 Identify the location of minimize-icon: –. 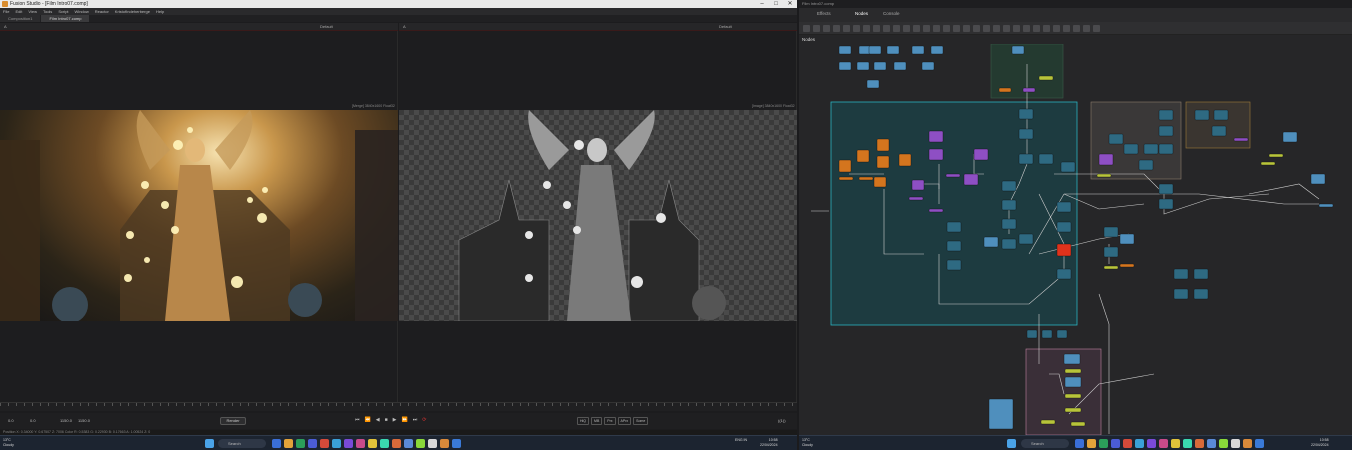
(762, 4).